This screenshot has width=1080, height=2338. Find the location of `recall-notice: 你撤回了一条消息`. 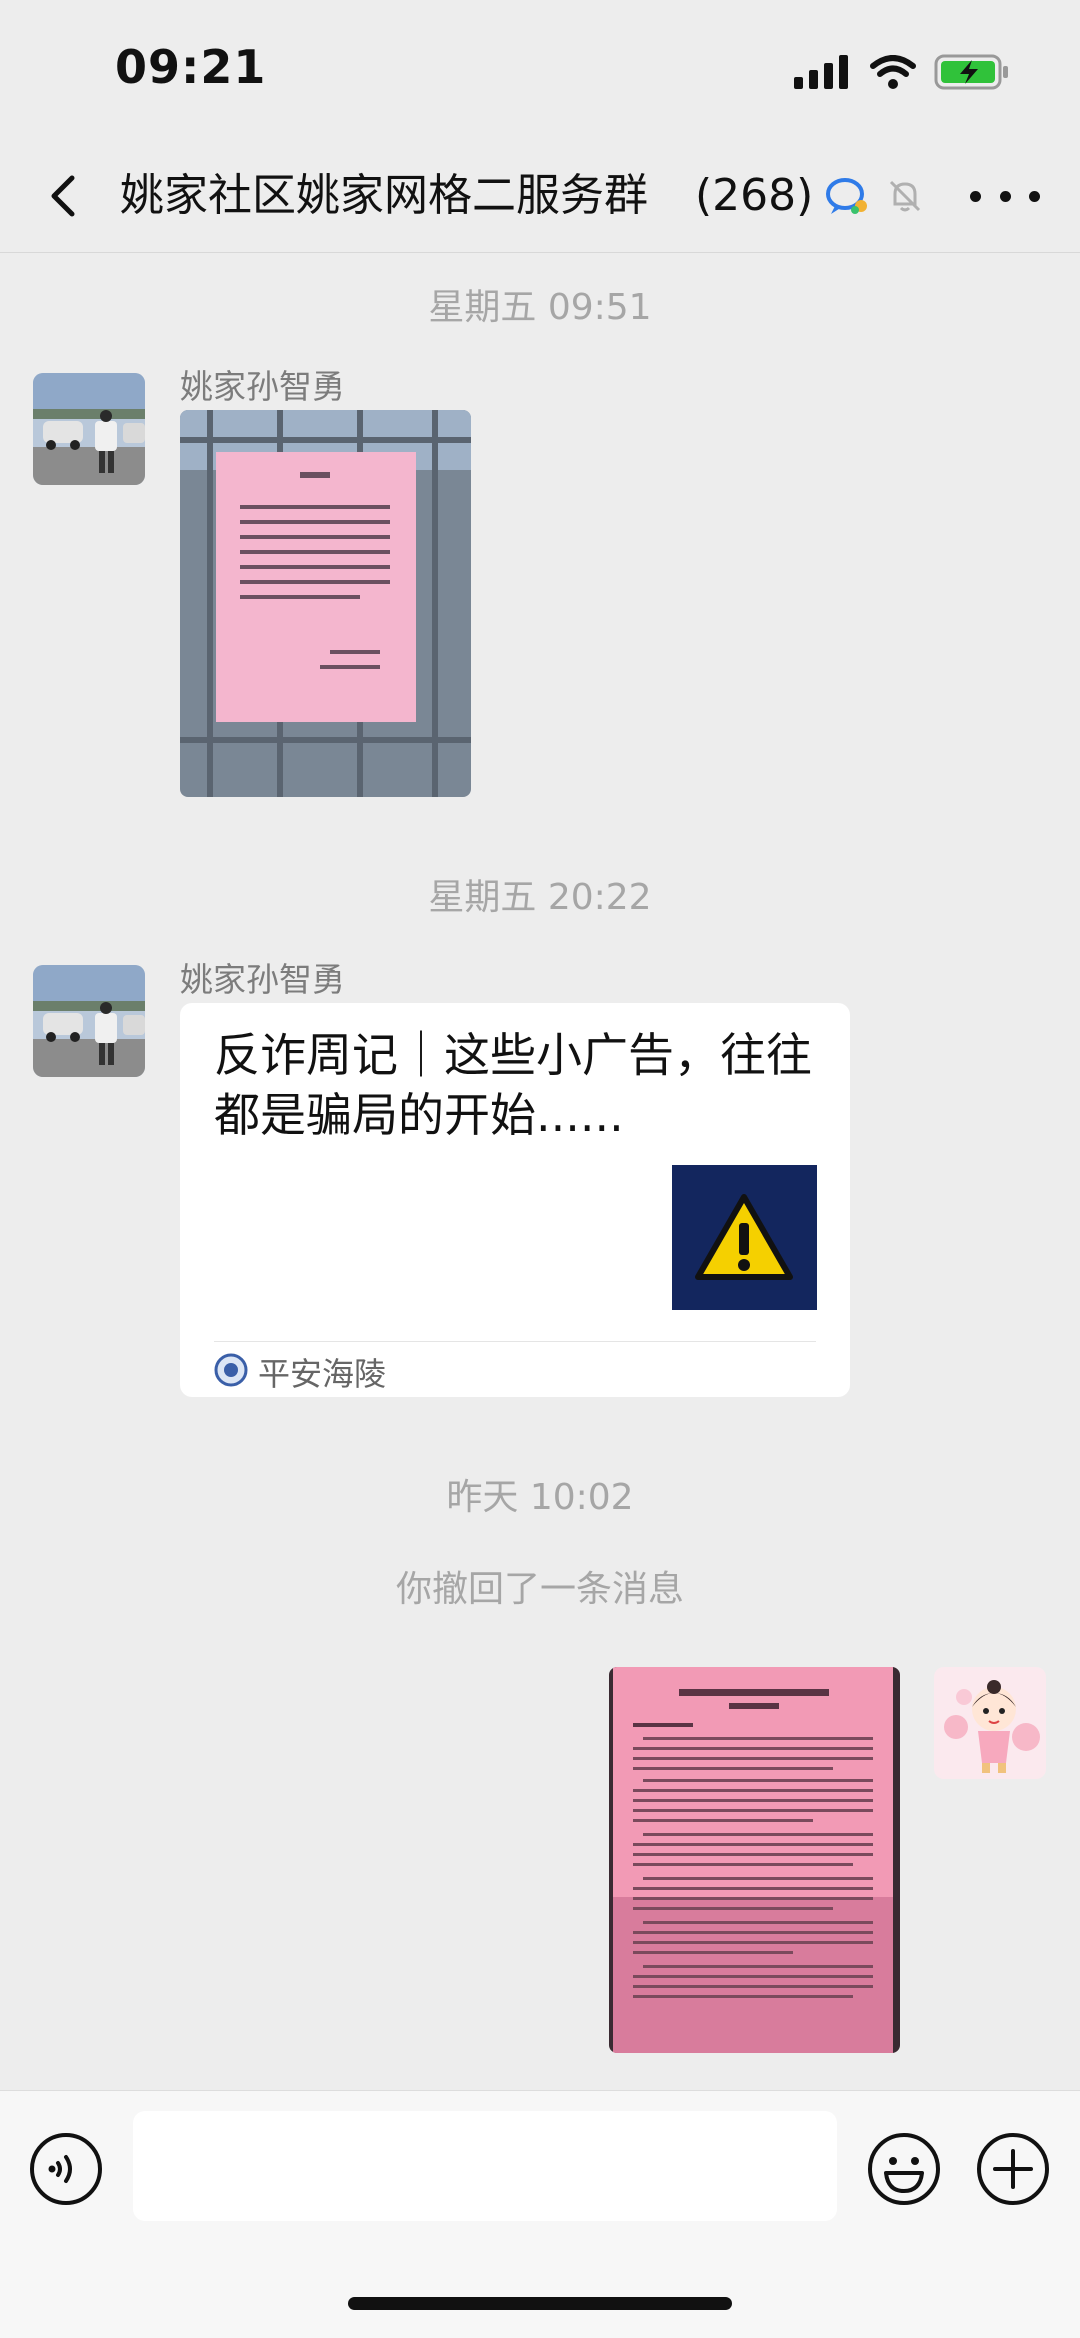

recall-notice: 你撤回了一条消息 is located at coordinates (539, 1589).